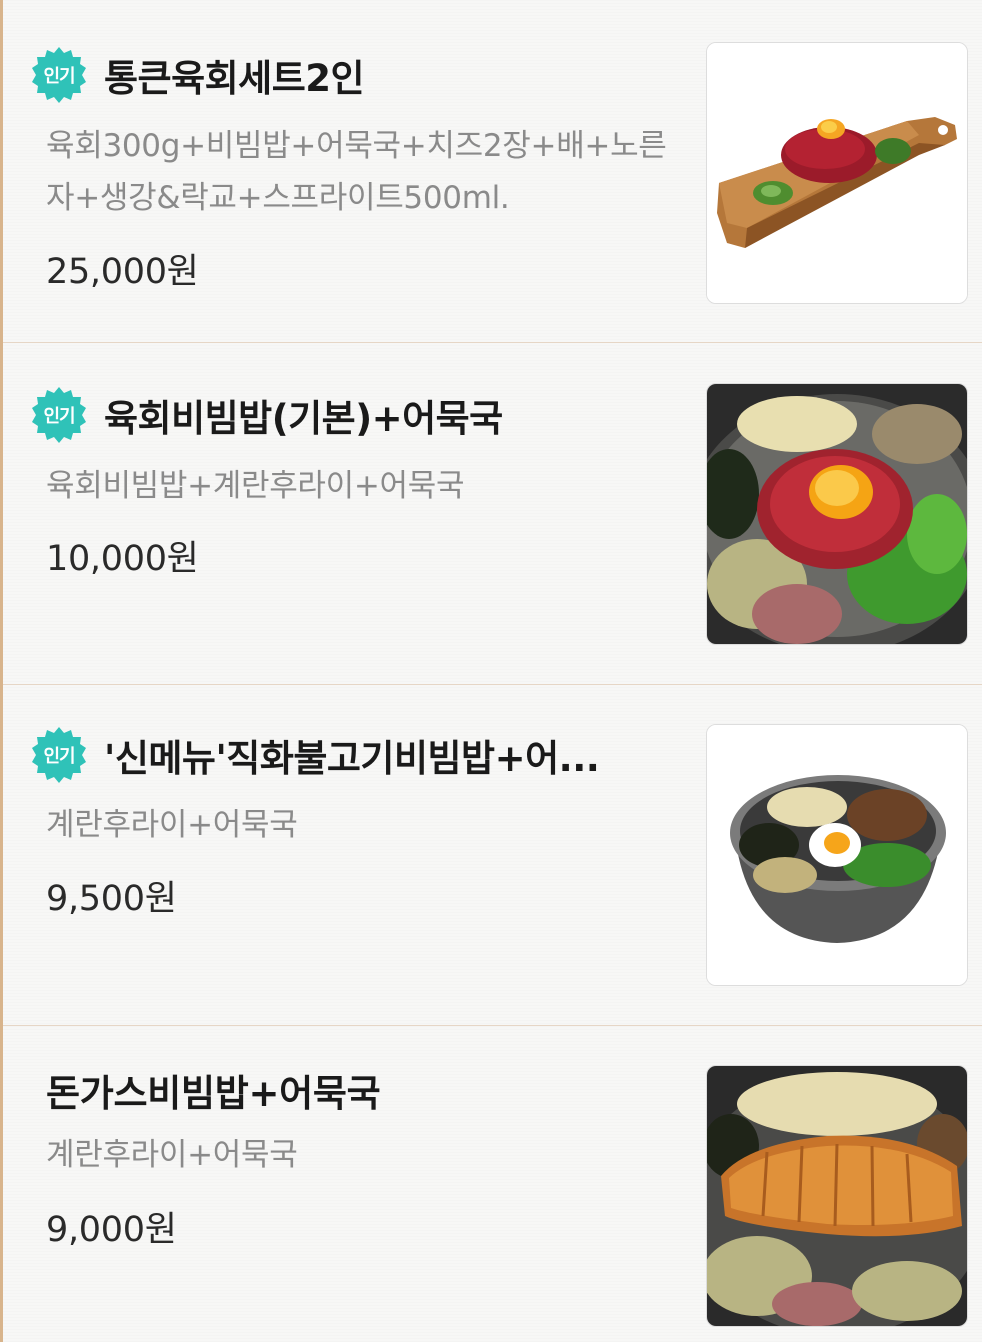  What do you see at coordinates (837, 514) in the screenshot?
I see `beef-tartare-bibimbap-photo` at bounding box center [837, 514].